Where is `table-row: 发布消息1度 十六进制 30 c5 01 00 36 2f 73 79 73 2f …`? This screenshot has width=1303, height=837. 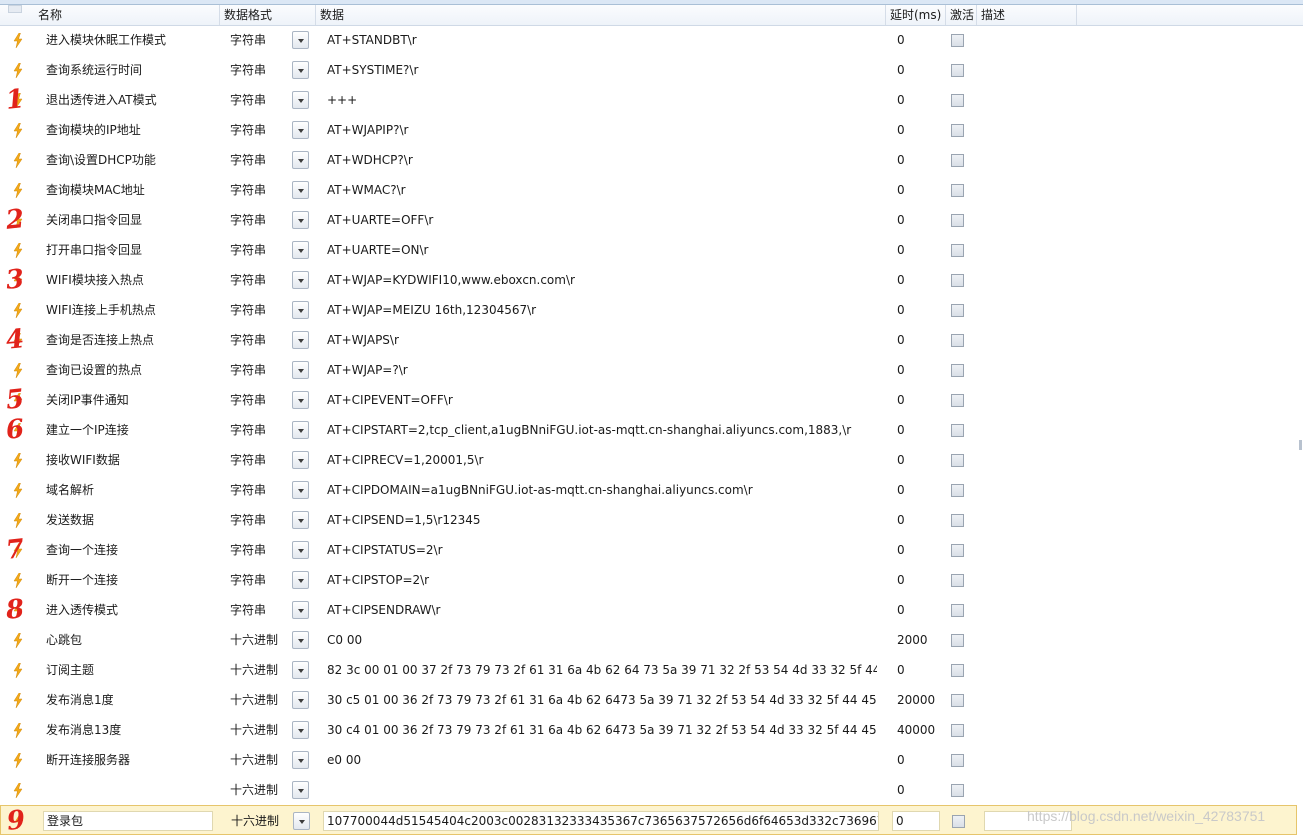
table-row: 发布消息1度 十六进制 30 c5 01 00 36 2f 73 79 73 2f … is located at coordinates (648, 700).